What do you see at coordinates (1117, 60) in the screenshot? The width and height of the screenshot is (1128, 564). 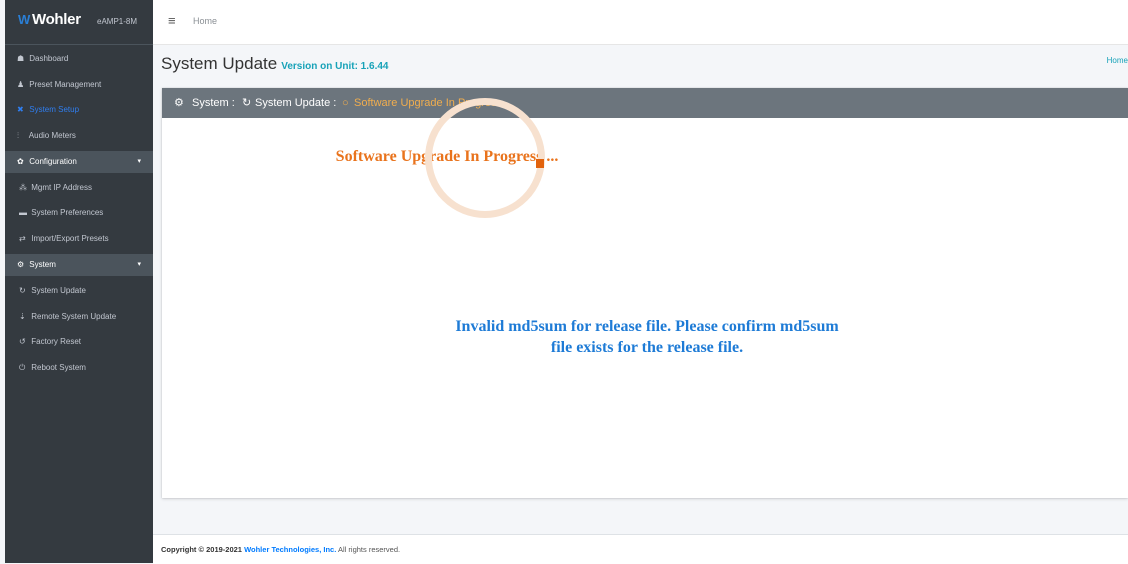 I see `breadcrumb-home-link: Home` at bounding box center [1117, 60].